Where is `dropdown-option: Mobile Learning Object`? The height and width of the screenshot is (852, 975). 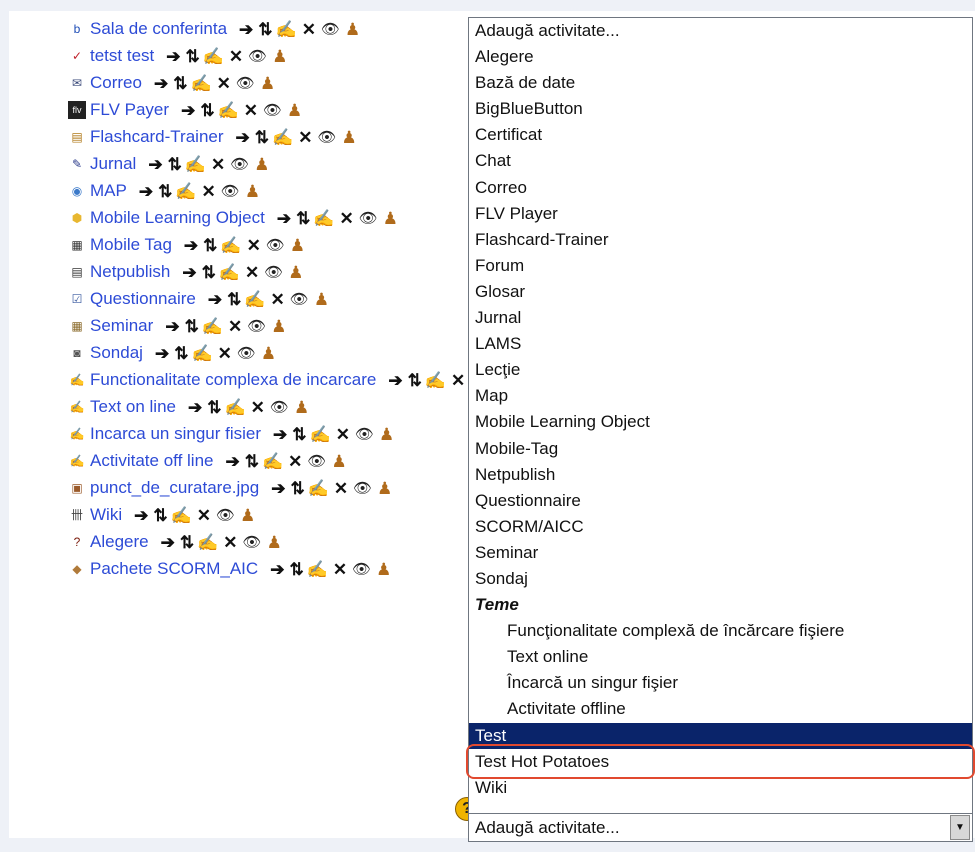
dropdown-option: Mobile Learning Object is located at coordinates (720, 422).